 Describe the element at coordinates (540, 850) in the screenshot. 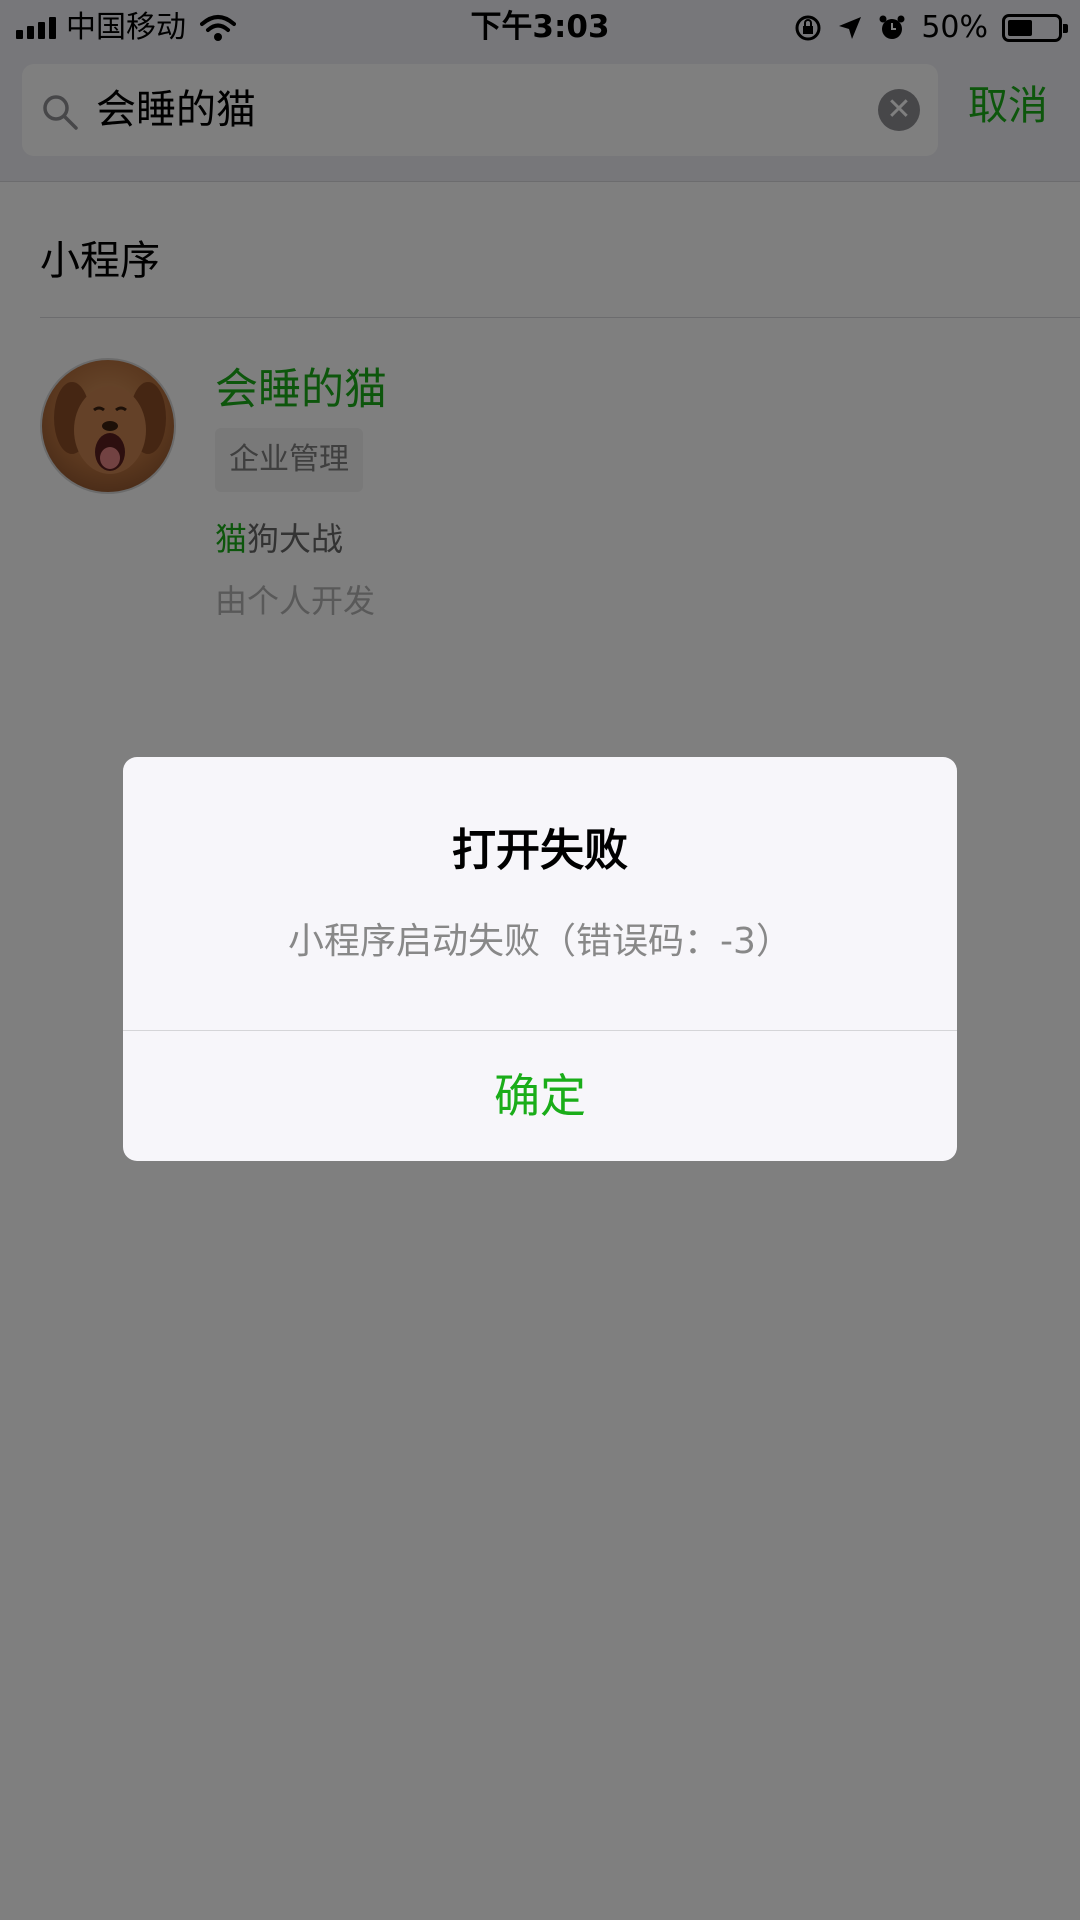

I see `dialog-title: 打开失败` at that location.